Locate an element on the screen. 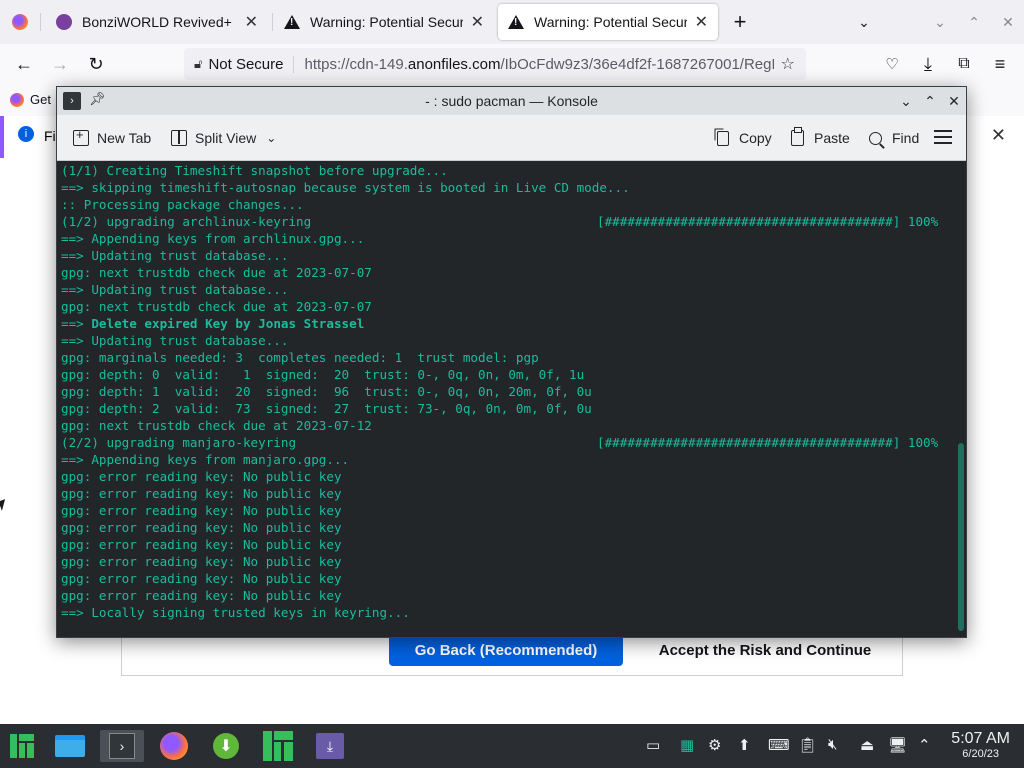 This screenshot has width=1024, height=768. forward-arrow-icon: → is located at coordinates (60, 64).